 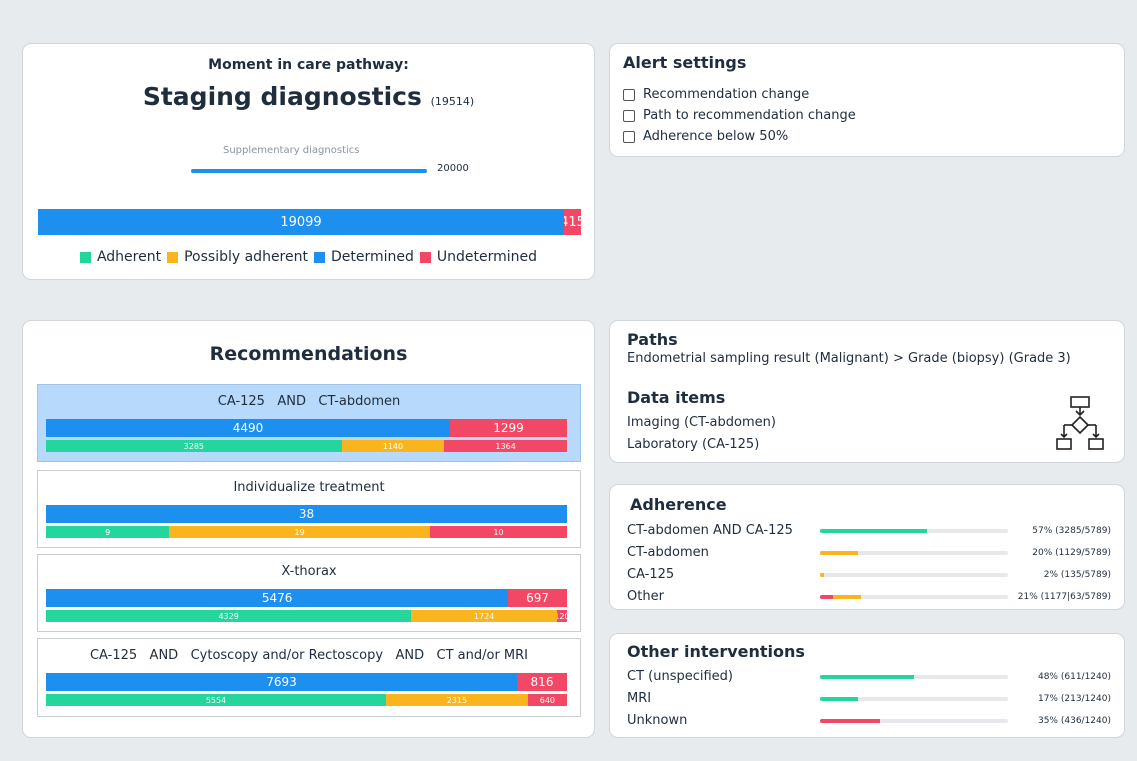 What do you see at coordinates (277, 598) in the screenshot?
I see `determined-segment: 5476` at bounding box center [277, 598].